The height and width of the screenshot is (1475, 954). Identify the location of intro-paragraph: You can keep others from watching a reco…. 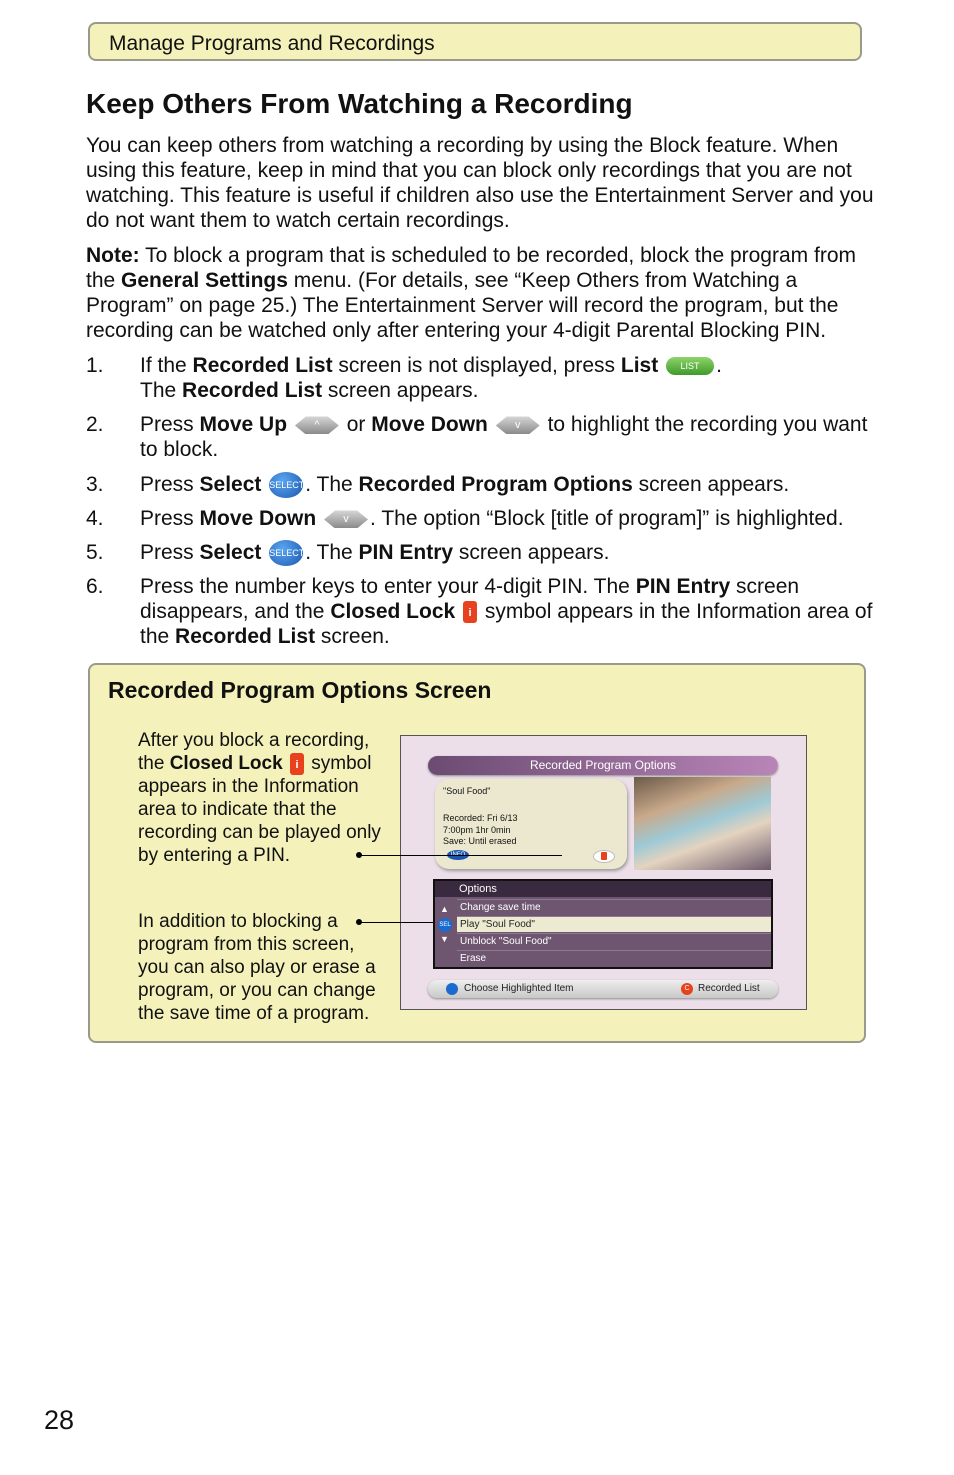
(481, 183).